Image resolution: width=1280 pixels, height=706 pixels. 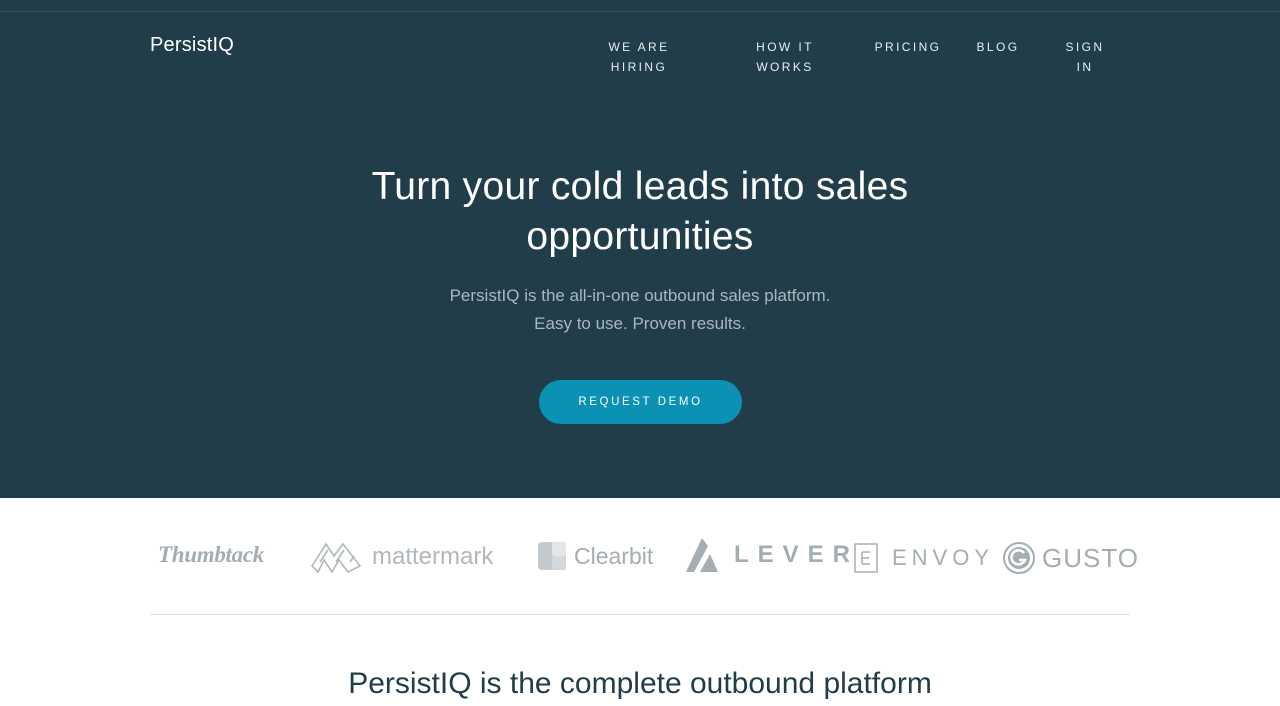 I want to click on thumbtack-logo: Thumbtack, so click(x=211, y=555).